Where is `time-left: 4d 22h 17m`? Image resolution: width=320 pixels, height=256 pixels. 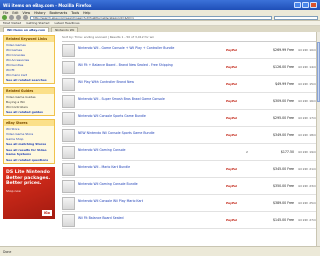 time-left: 4d 22h 17m is located at coordinates (306, 118).